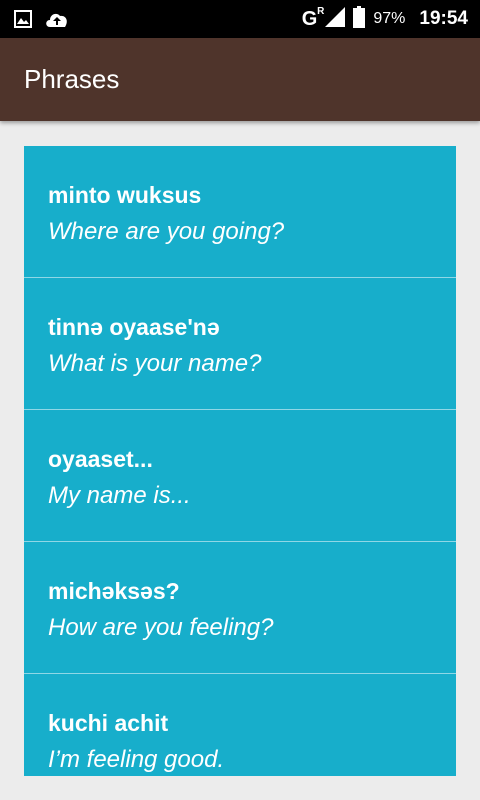 Image resolution: width=480 pixels, height=800 pixels. Describe the element at coordinates (161, 627) in the screenshot. I see `phrase-english-text: How are you feeling?` at that location.